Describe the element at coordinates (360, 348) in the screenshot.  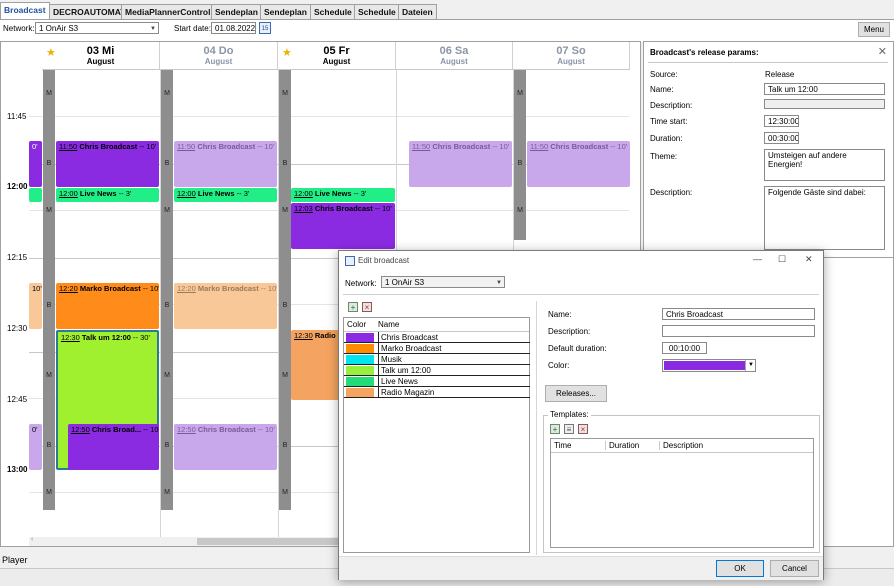
I see `color-swatch` at that location.